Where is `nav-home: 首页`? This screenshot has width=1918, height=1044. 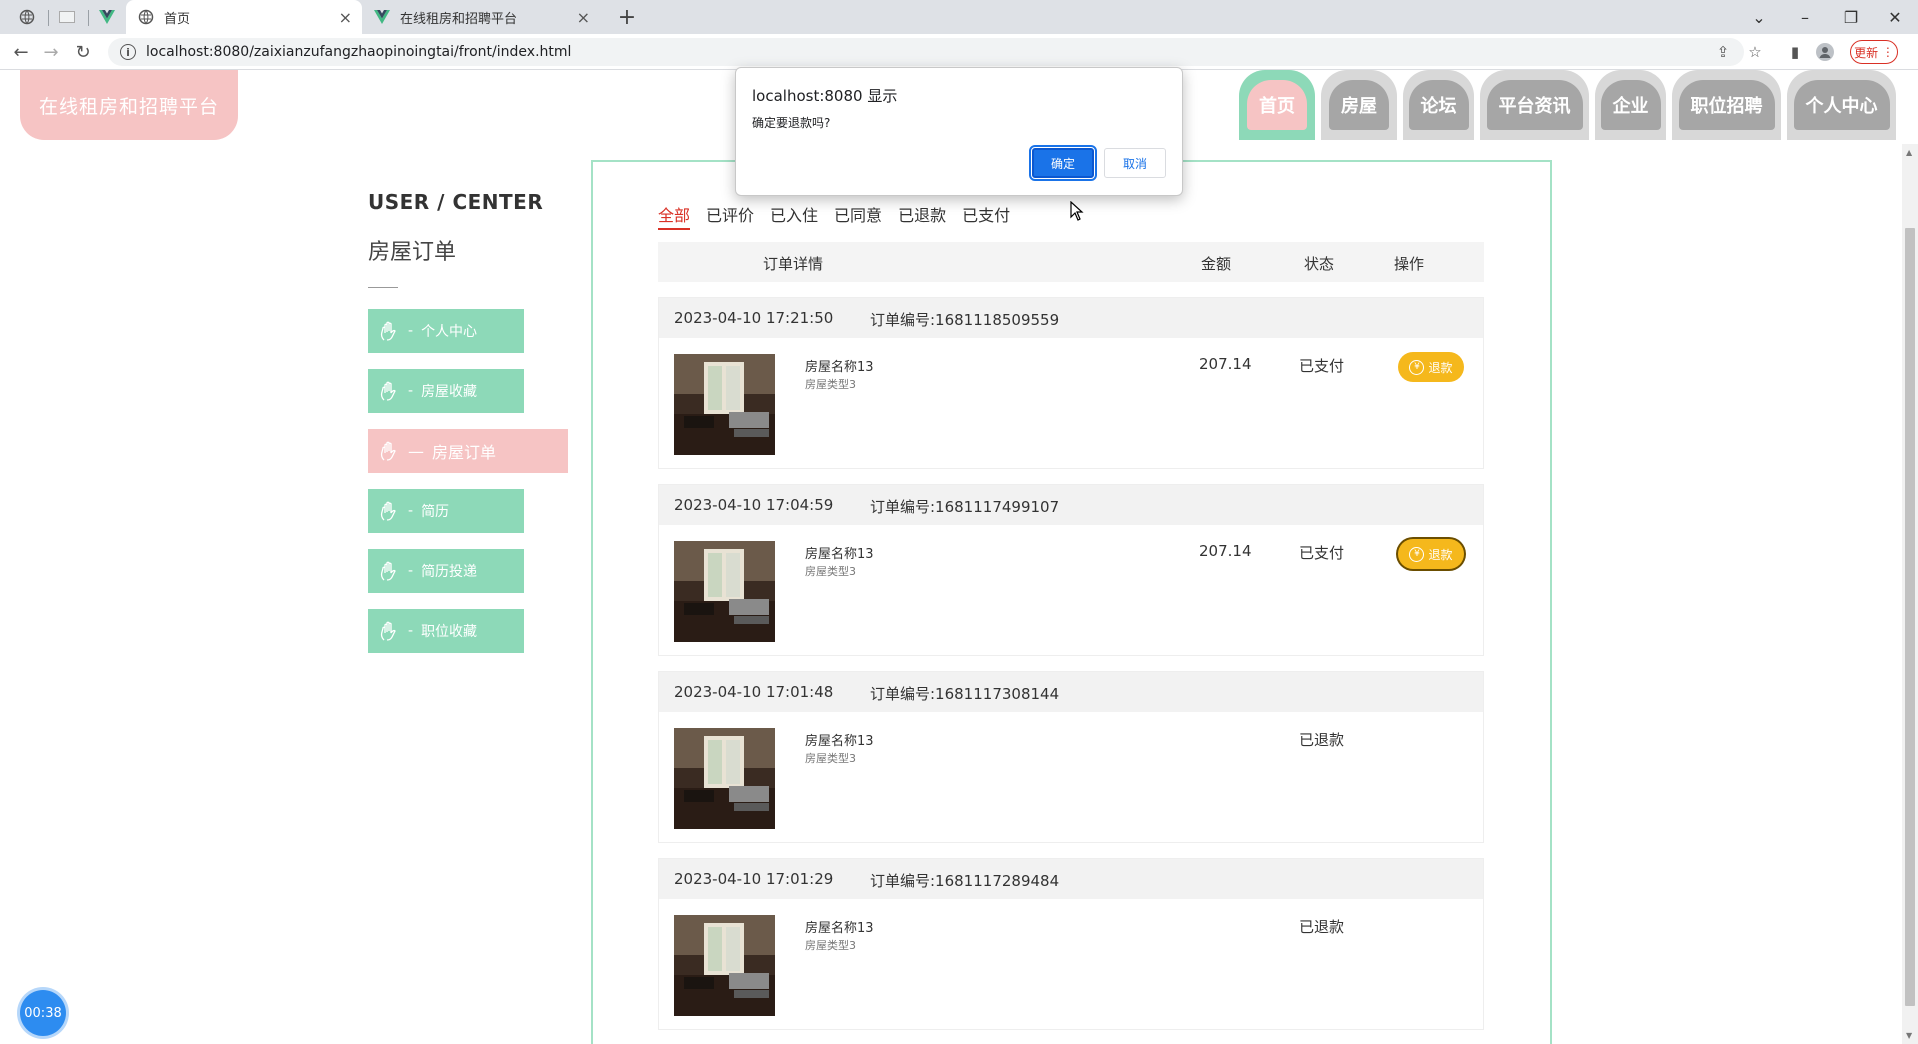
nav-home: 首页 is located at coordinates (1277, 105).